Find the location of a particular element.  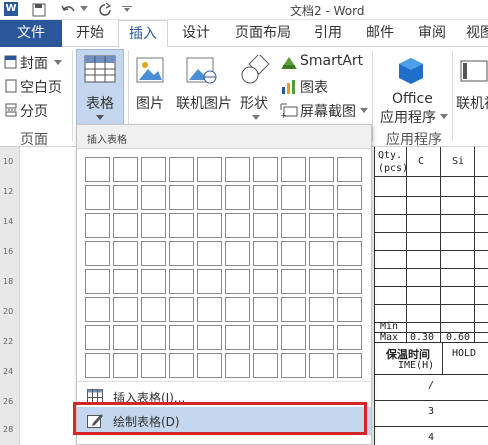

cover-page-button: 封面 is located at coordinates (34, 63).